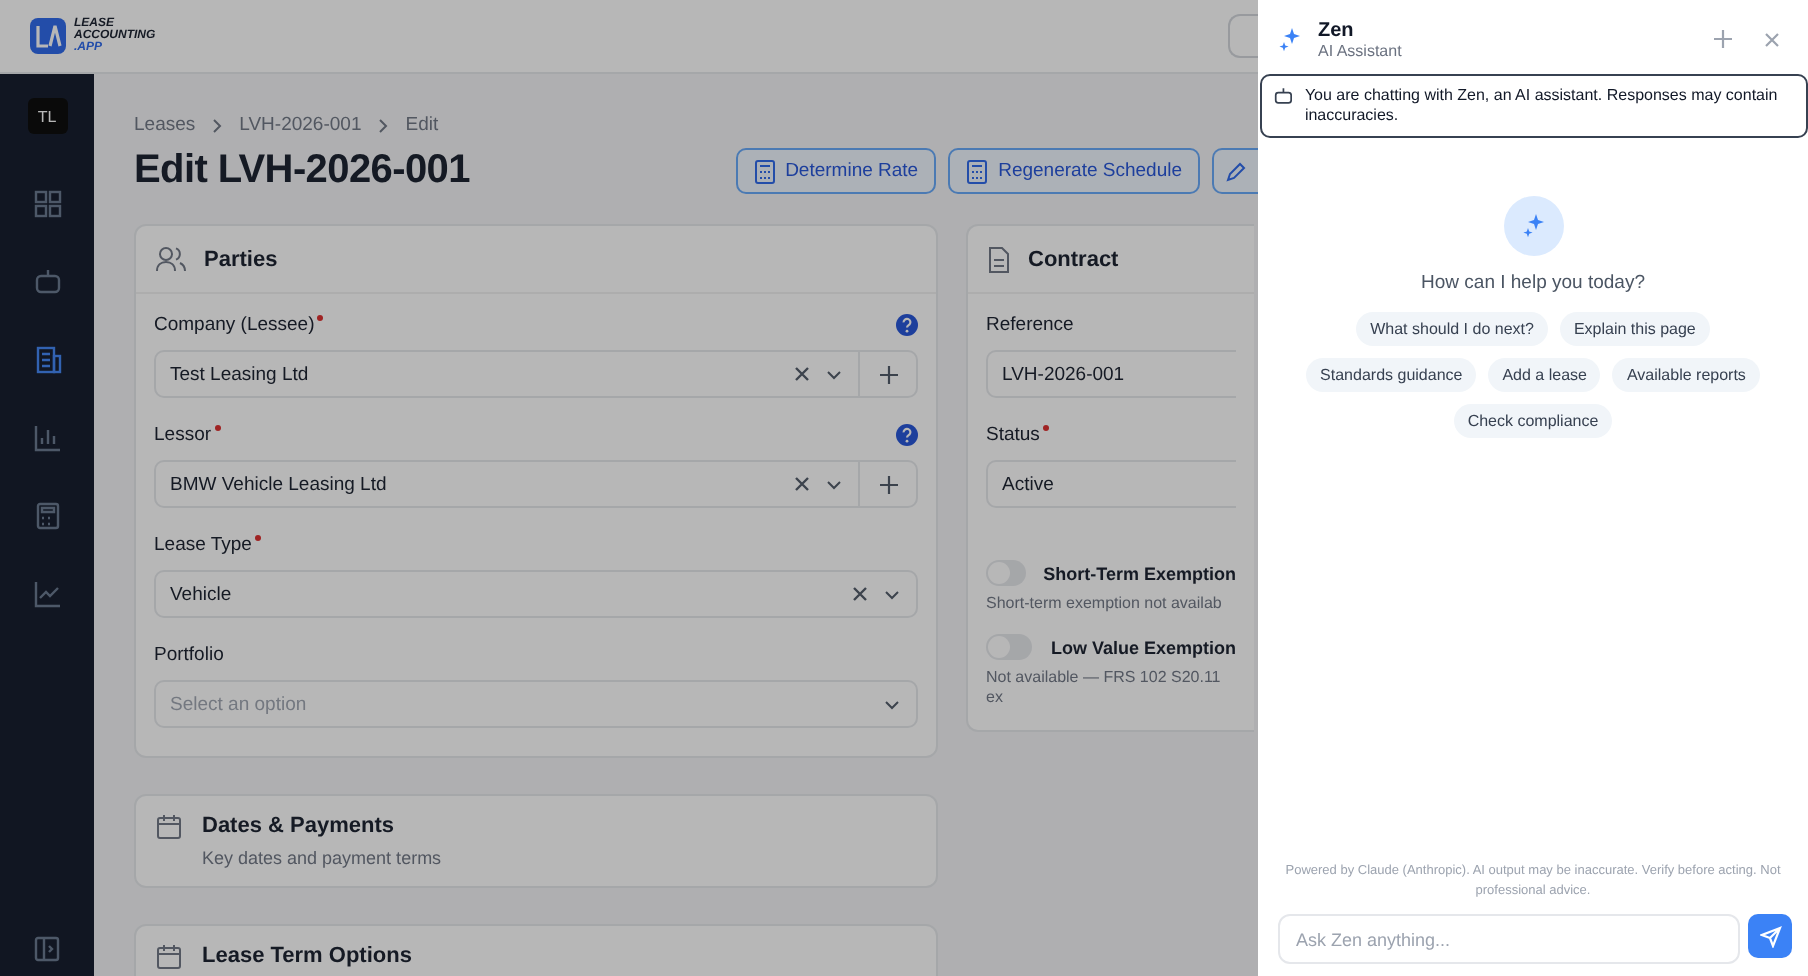  What do you see at coordinates (47, 360) in the screenshot?
I see `building-icon` at bounding box center [47, 360].